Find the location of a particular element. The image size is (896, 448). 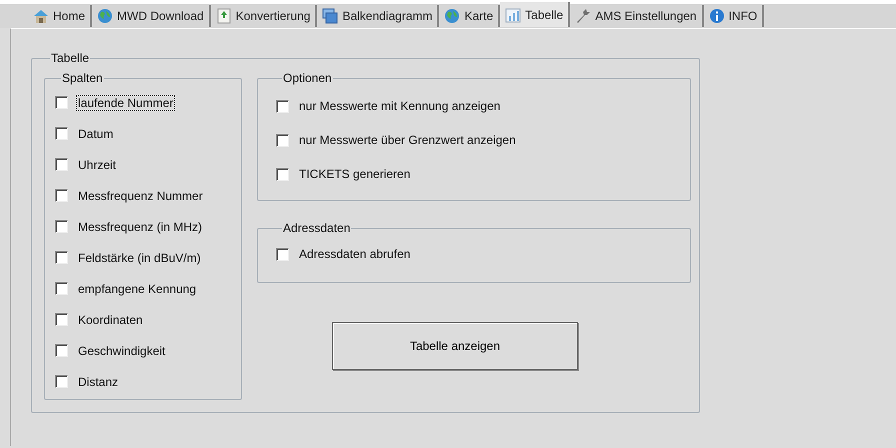

group-title: Tabelle is located at coordinates (70, 58).